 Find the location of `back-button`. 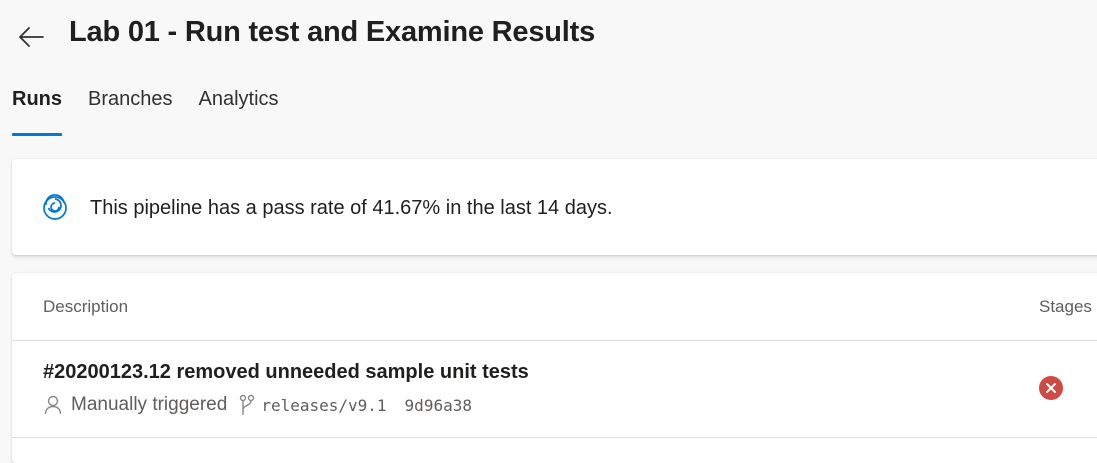

back-button is located at coordinates (31, 37).